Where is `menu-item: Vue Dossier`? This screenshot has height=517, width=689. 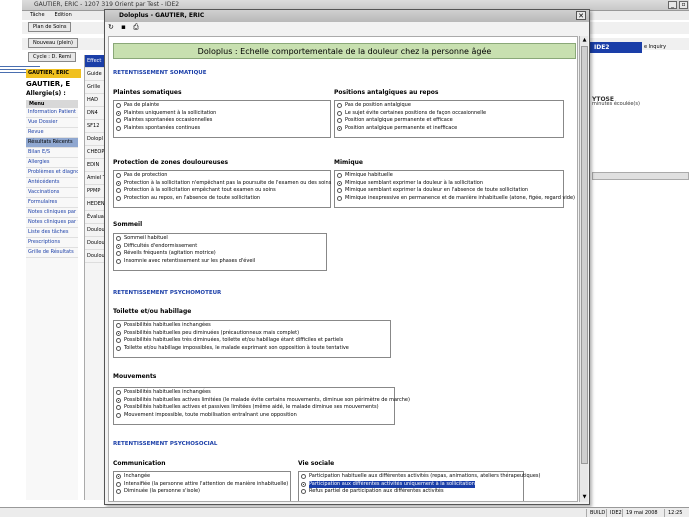 menu-item: Vue Dossier is located at coordinates (52, 123).